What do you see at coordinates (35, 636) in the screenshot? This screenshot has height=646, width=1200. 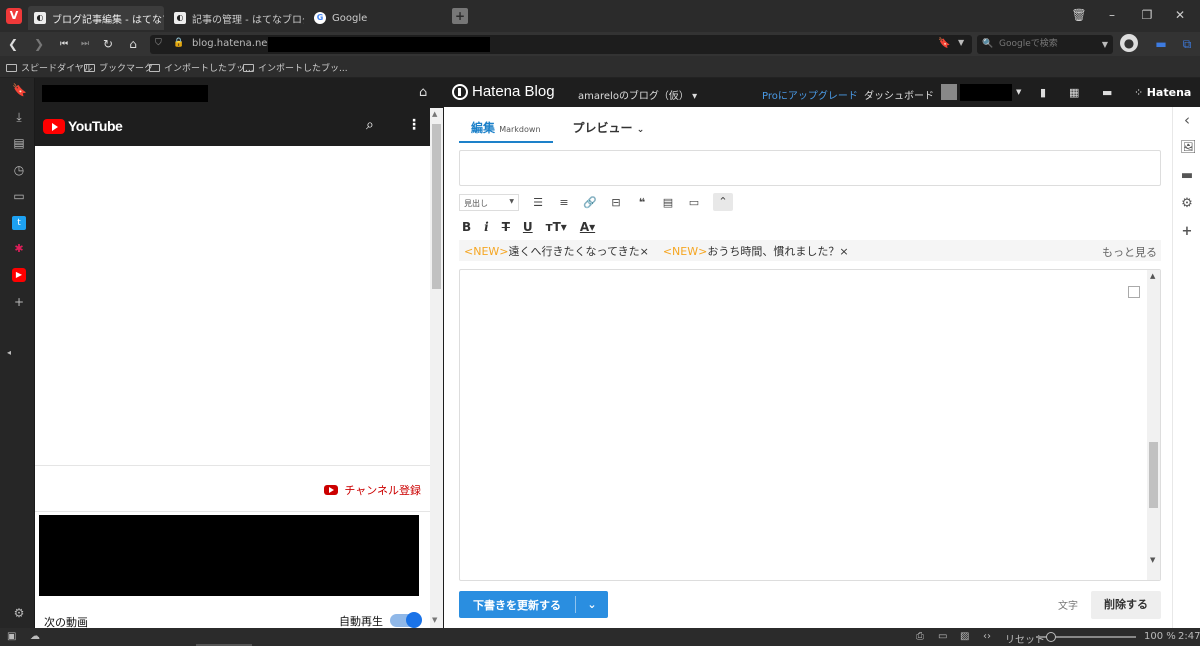 I see `cloud-sync-icon: ☁` at bounding box center [35, 636].